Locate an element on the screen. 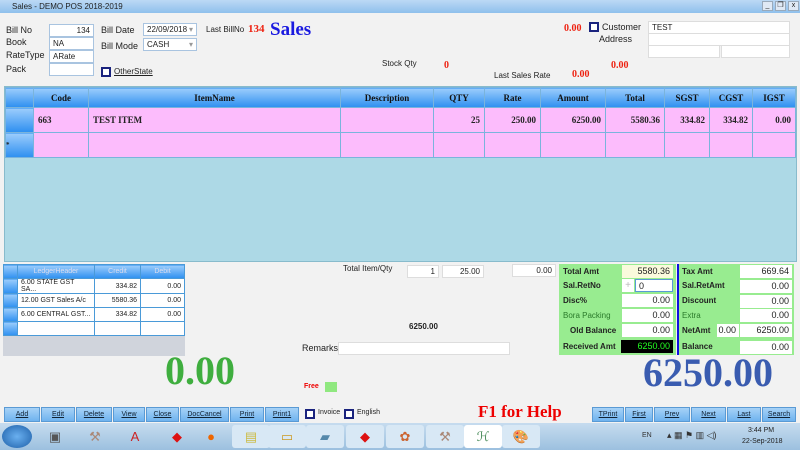  col-total: Total is located at coordinates (635, 97).